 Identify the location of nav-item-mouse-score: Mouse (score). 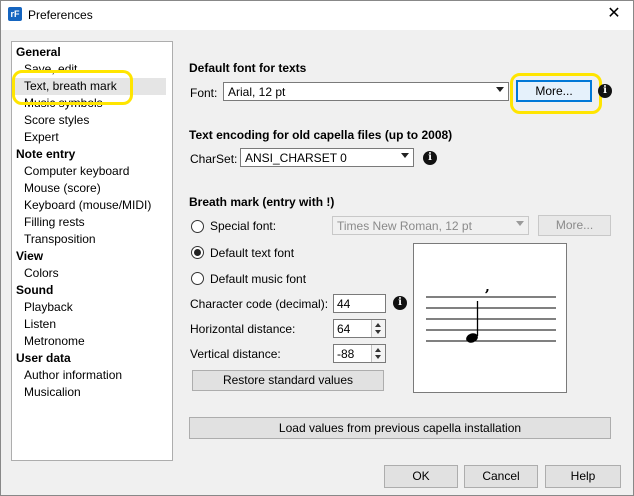
(62, 188).